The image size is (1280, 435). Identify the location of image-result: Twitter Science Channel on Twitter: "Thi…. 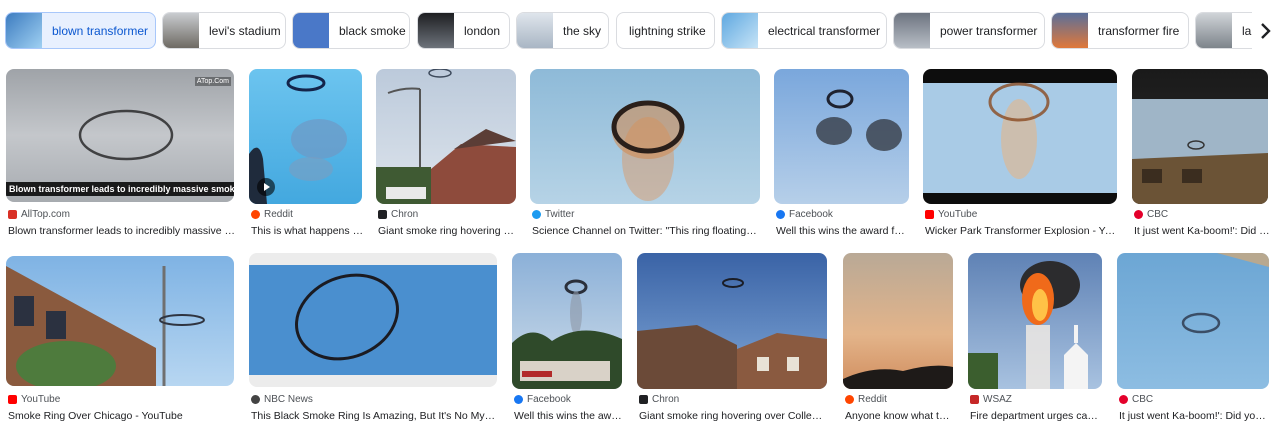
(646, 154).